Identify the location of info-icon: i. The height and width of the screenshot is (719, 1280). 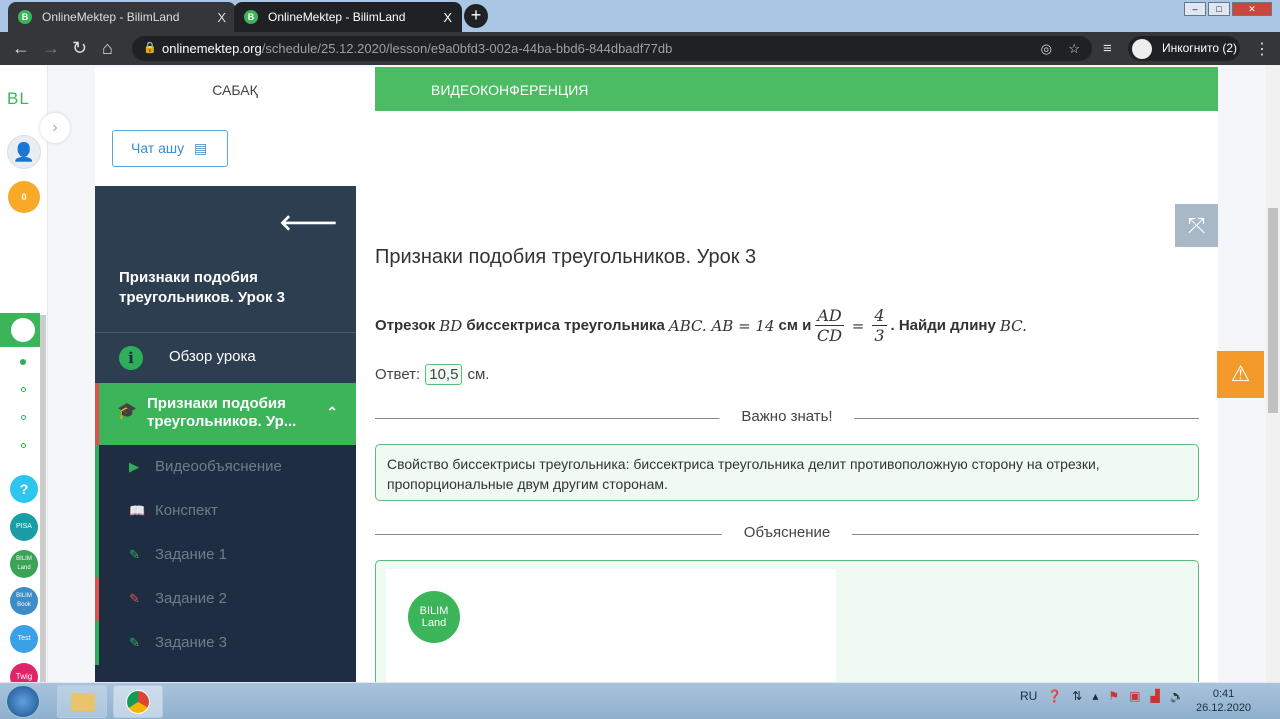
(131, 358).